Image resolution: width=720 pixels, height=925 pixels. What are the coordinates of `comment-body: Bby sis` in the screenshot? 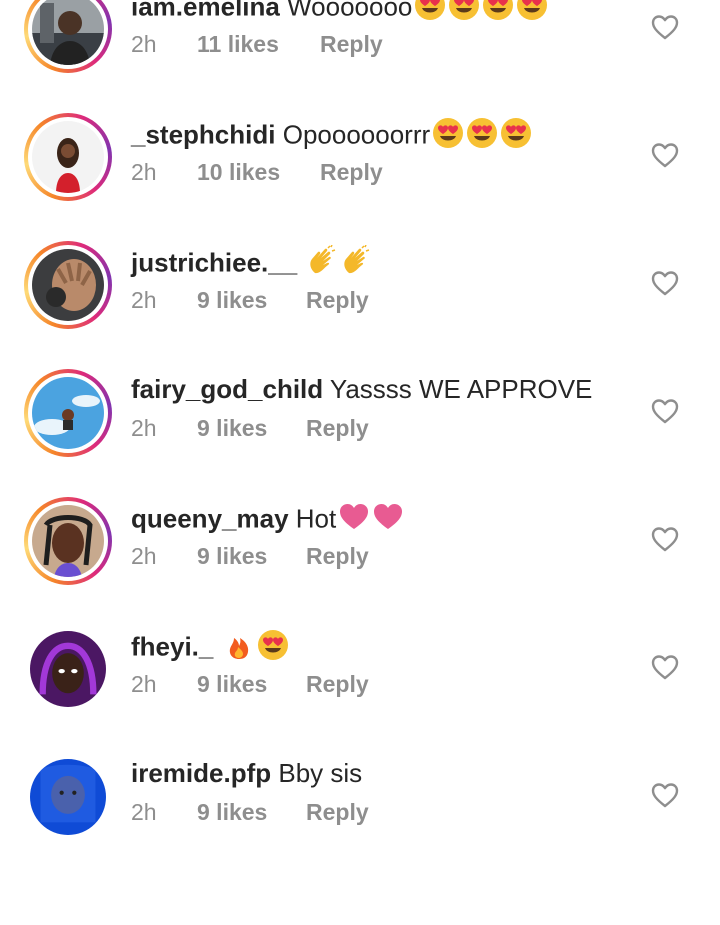 It's located at (320, 773).